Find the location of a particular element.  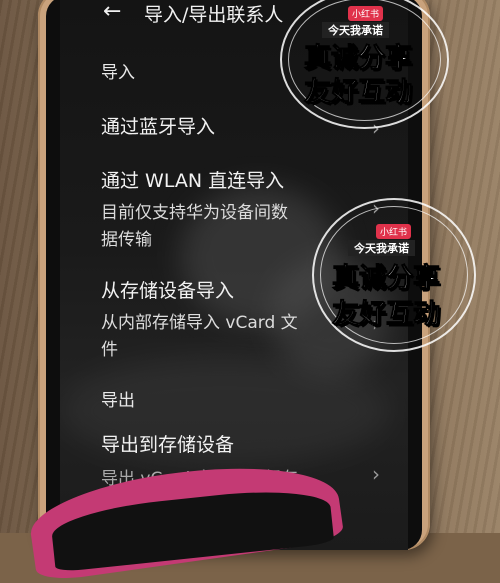

watermark-stamp: 小红书 今天我承诺 真诚分享 友好互动 is located at coordinates (394, 275).